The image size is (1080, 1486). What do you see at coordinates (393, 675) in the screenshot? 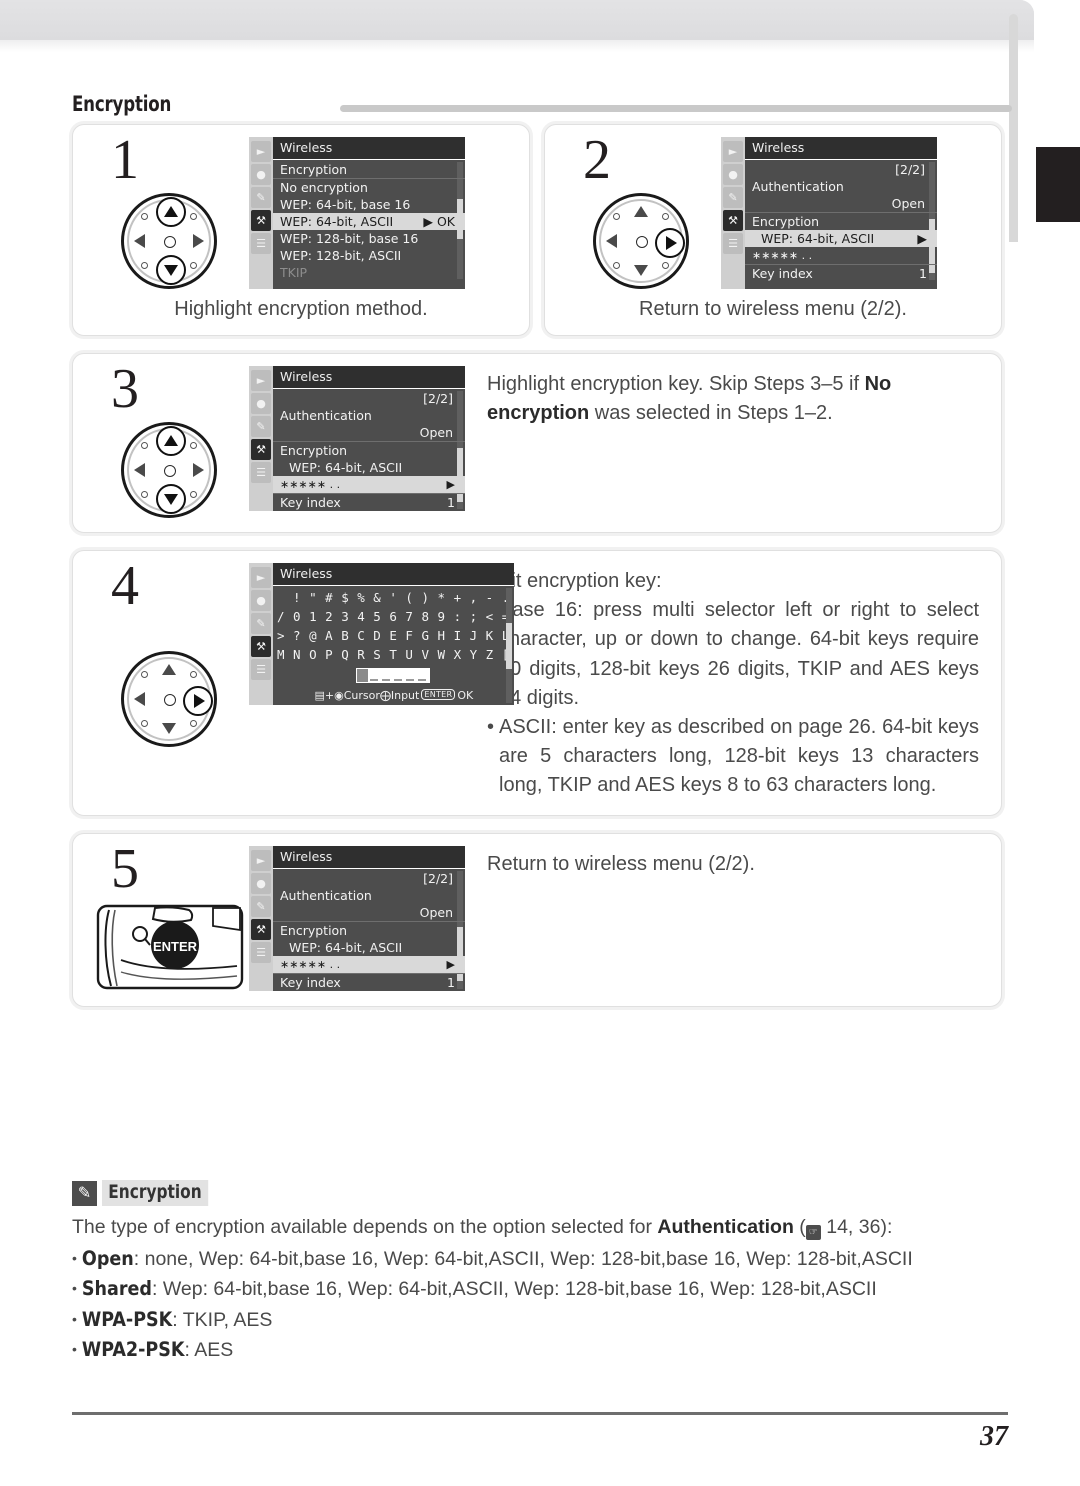
I see `key-entry-field` at bounding box center [393, 675].